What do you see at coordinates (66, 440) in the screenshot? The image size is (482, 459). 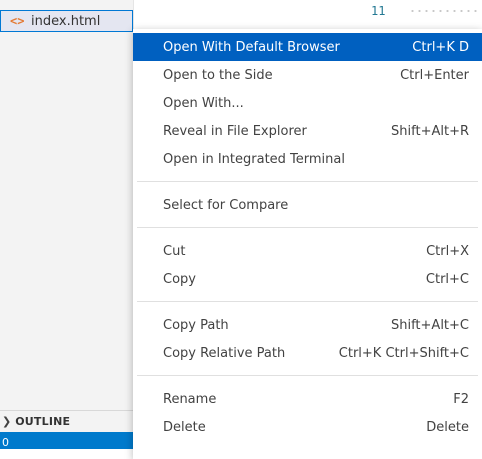 I see `status-bar: 0` at bounding box center [66, 440].